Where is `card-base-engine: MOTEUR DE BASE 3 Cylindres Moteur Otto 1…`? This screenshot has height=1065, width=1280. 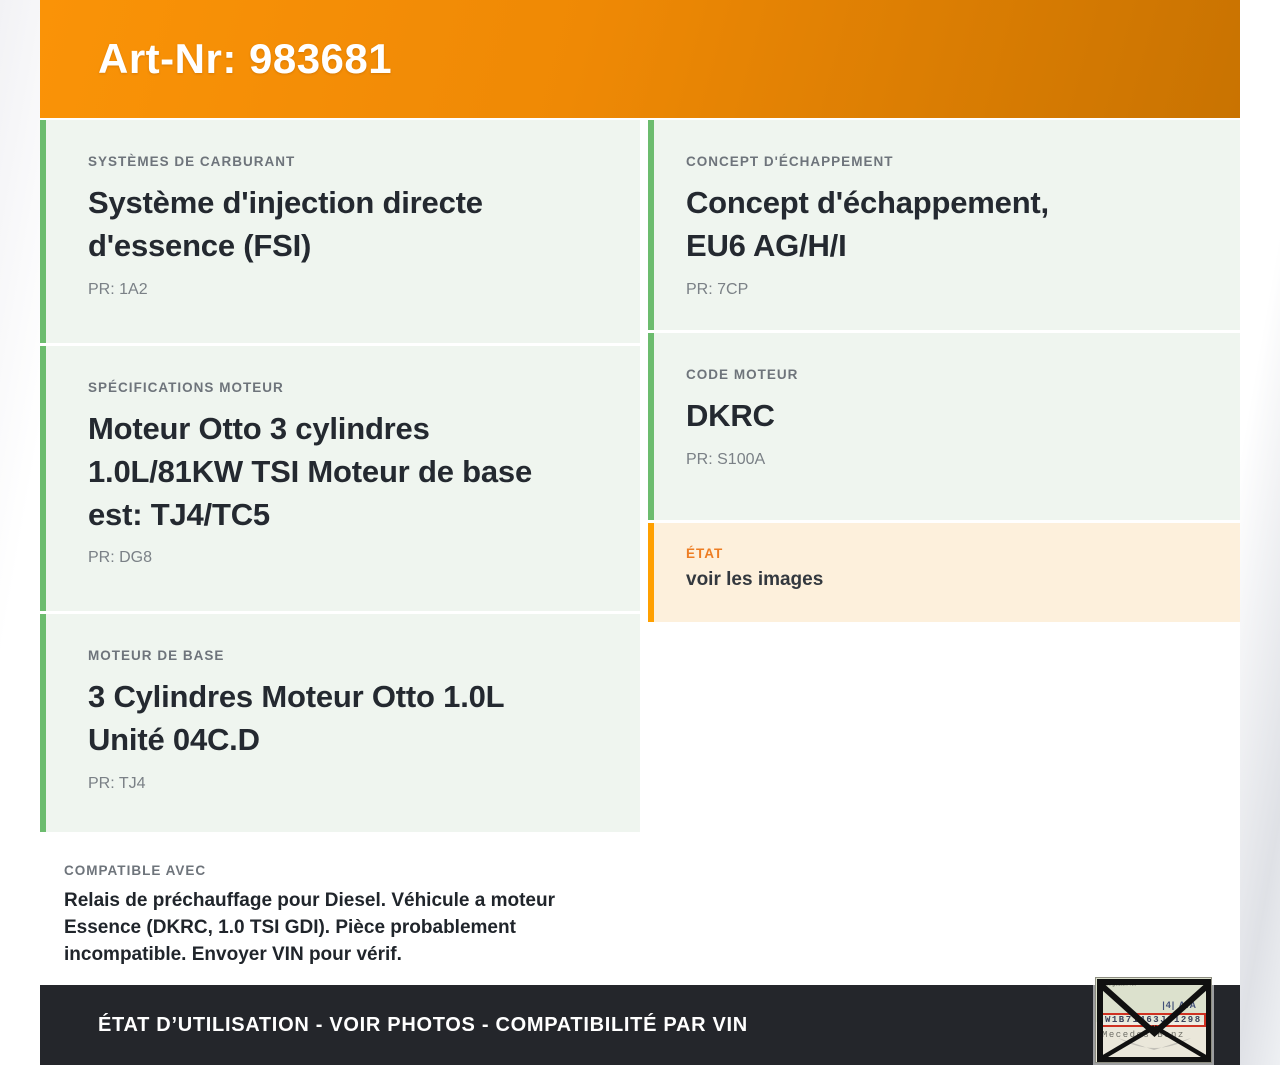
card-base-engine: MOTEUR DE BASE 3 Cylindres Moteur Otto 1… is located at coordinates (340, 723).